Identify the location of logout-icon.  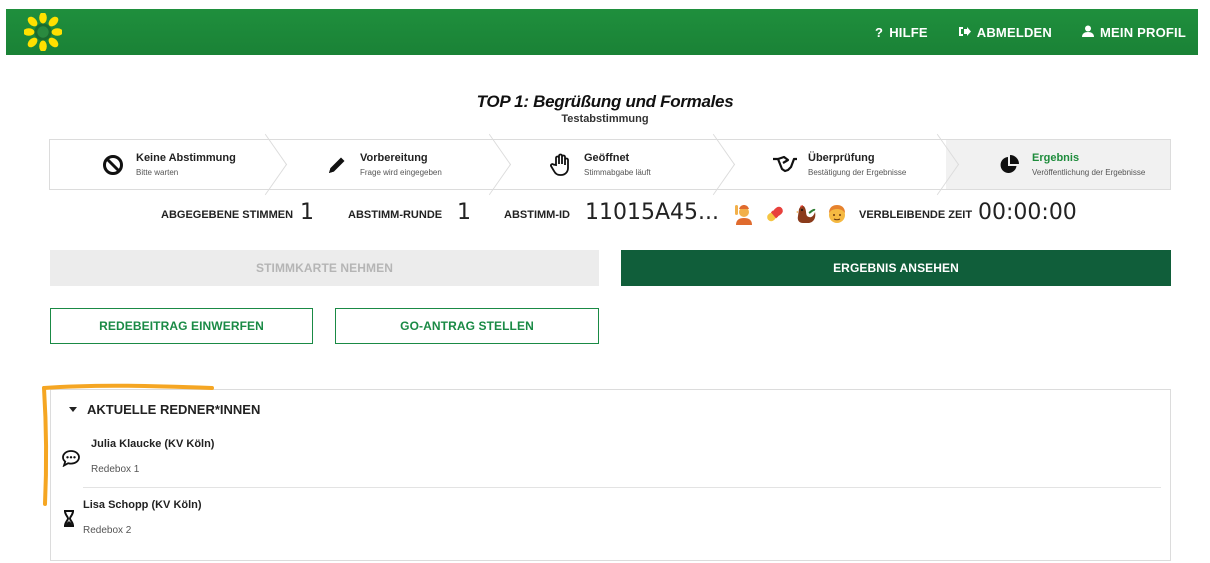
(964, 32).